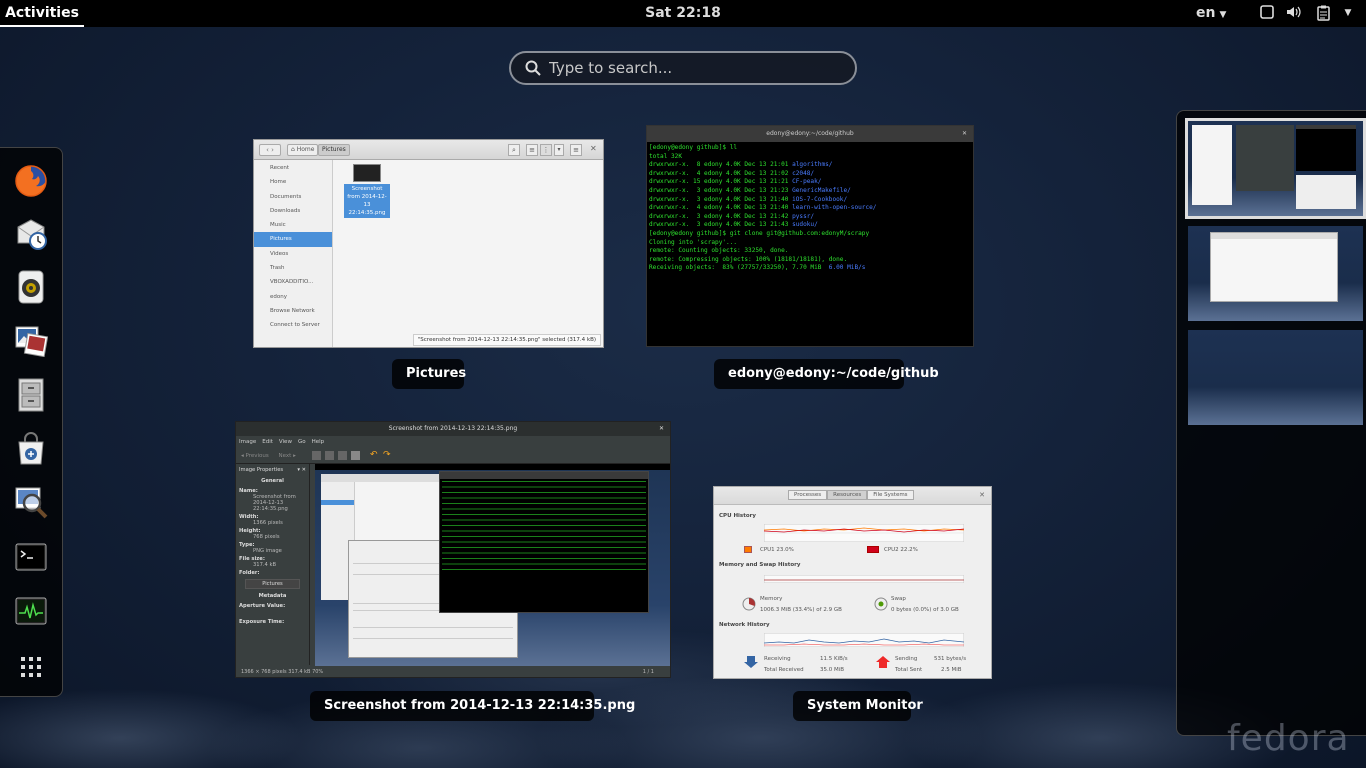 The height and width of the screenshot is (768, 1366). Describe the element at coordinates (31, 234) in the screenshot. I see `evolution-icon` at that location.